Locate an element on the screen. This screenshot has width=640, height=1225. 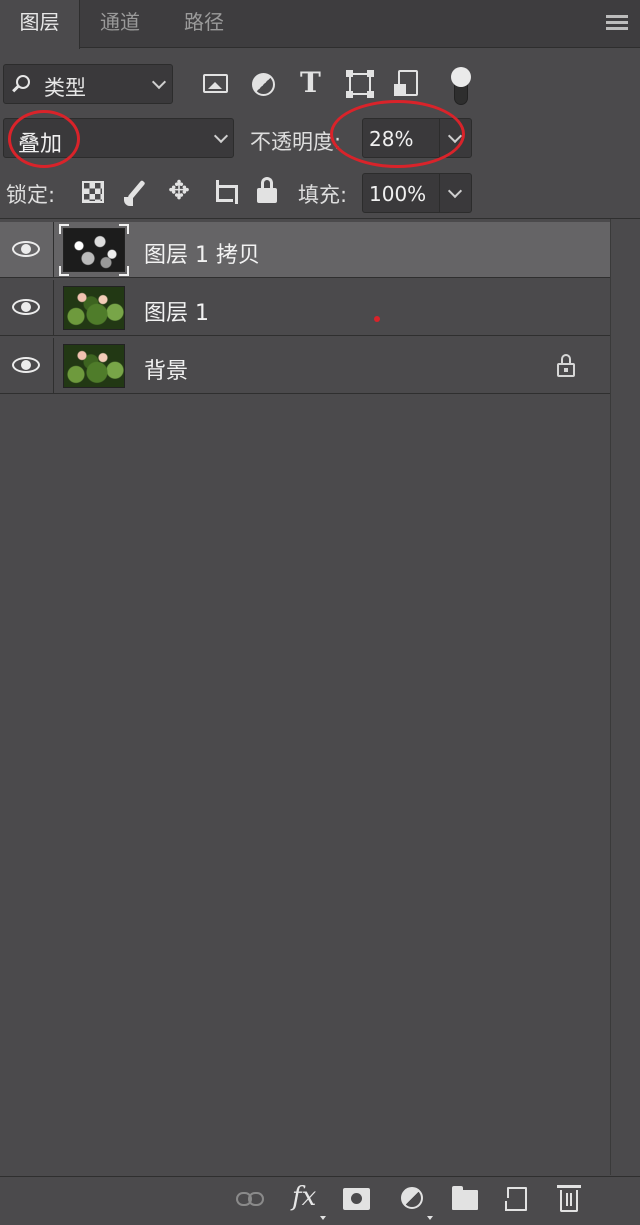
scrollbar-track is located at coordinates (625, 697).